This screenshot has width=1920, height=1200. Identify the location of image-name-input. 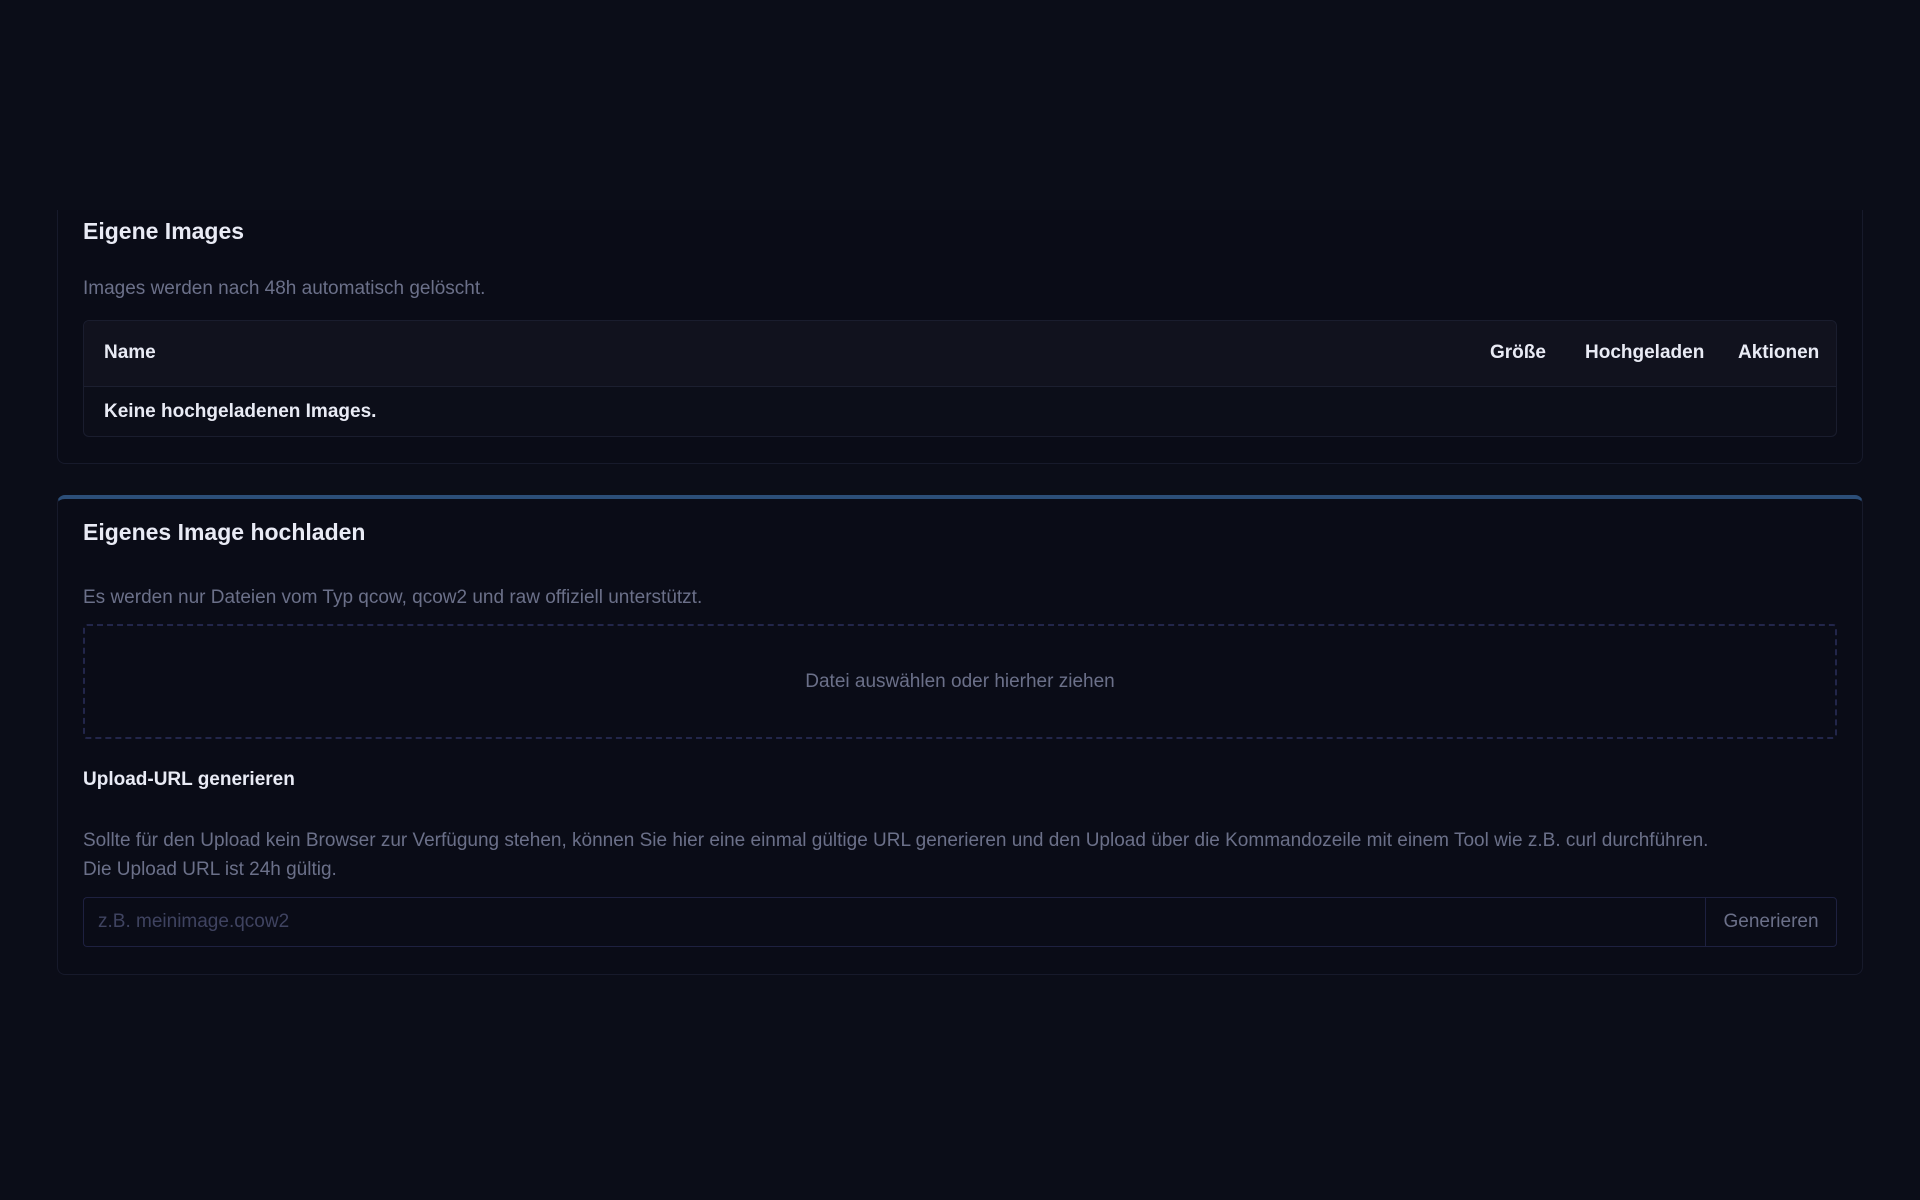
(894, 922).